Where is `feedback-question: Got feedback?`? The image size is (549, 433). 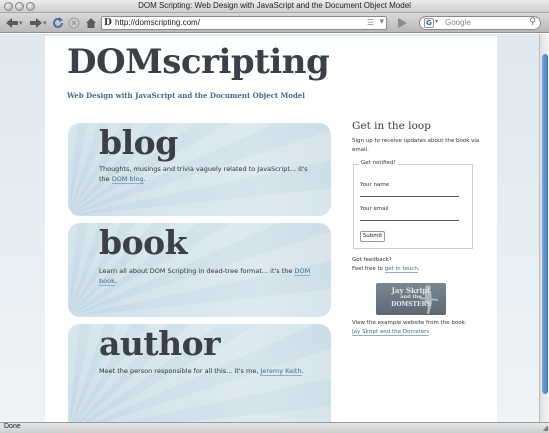 feedback-question: Got feedback? is located at coordinates (372, 260).